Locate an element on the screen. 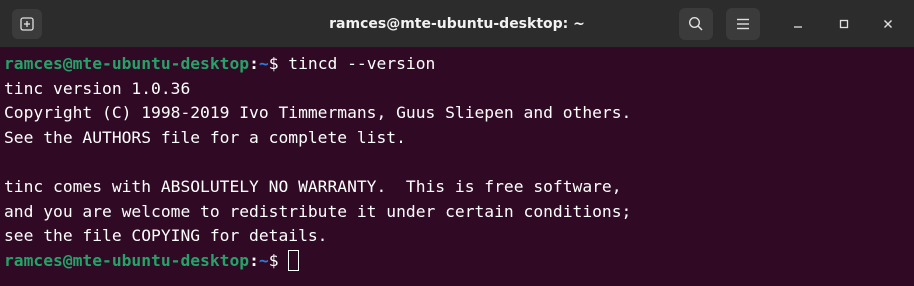  close-icon is located at coordinates (888, 24).